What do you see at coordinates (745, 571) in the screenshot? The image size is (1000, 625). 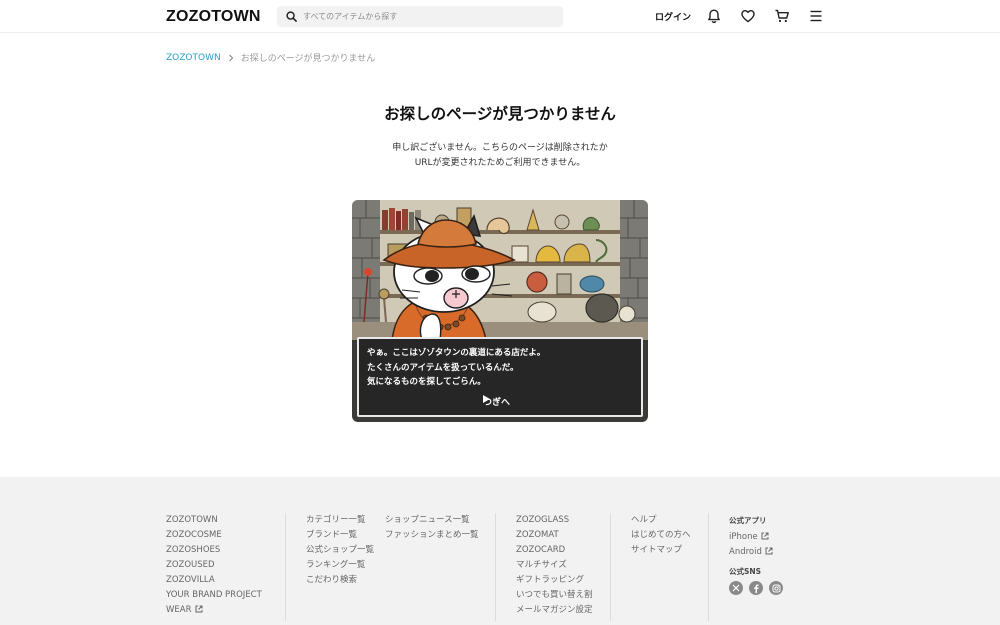 I see `sns-heading: 公式SNS` at bounding box center [745, 571].